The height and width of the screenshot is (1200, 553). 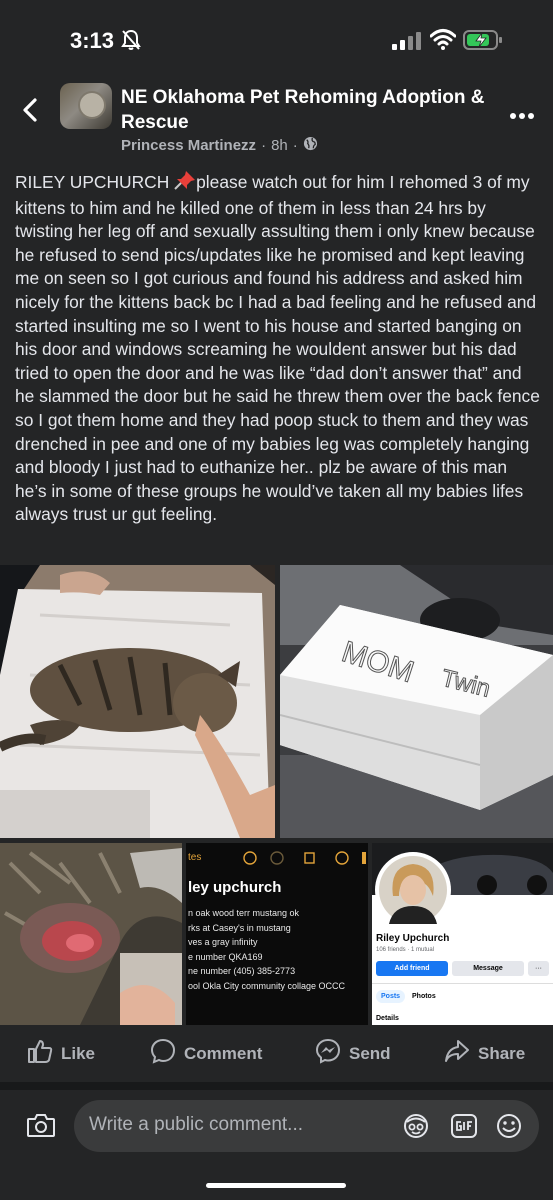 What do you see at coordinates (328, 1053) in the screenshot?
I see `messenger-icon` at bounding box center [328, 1053].